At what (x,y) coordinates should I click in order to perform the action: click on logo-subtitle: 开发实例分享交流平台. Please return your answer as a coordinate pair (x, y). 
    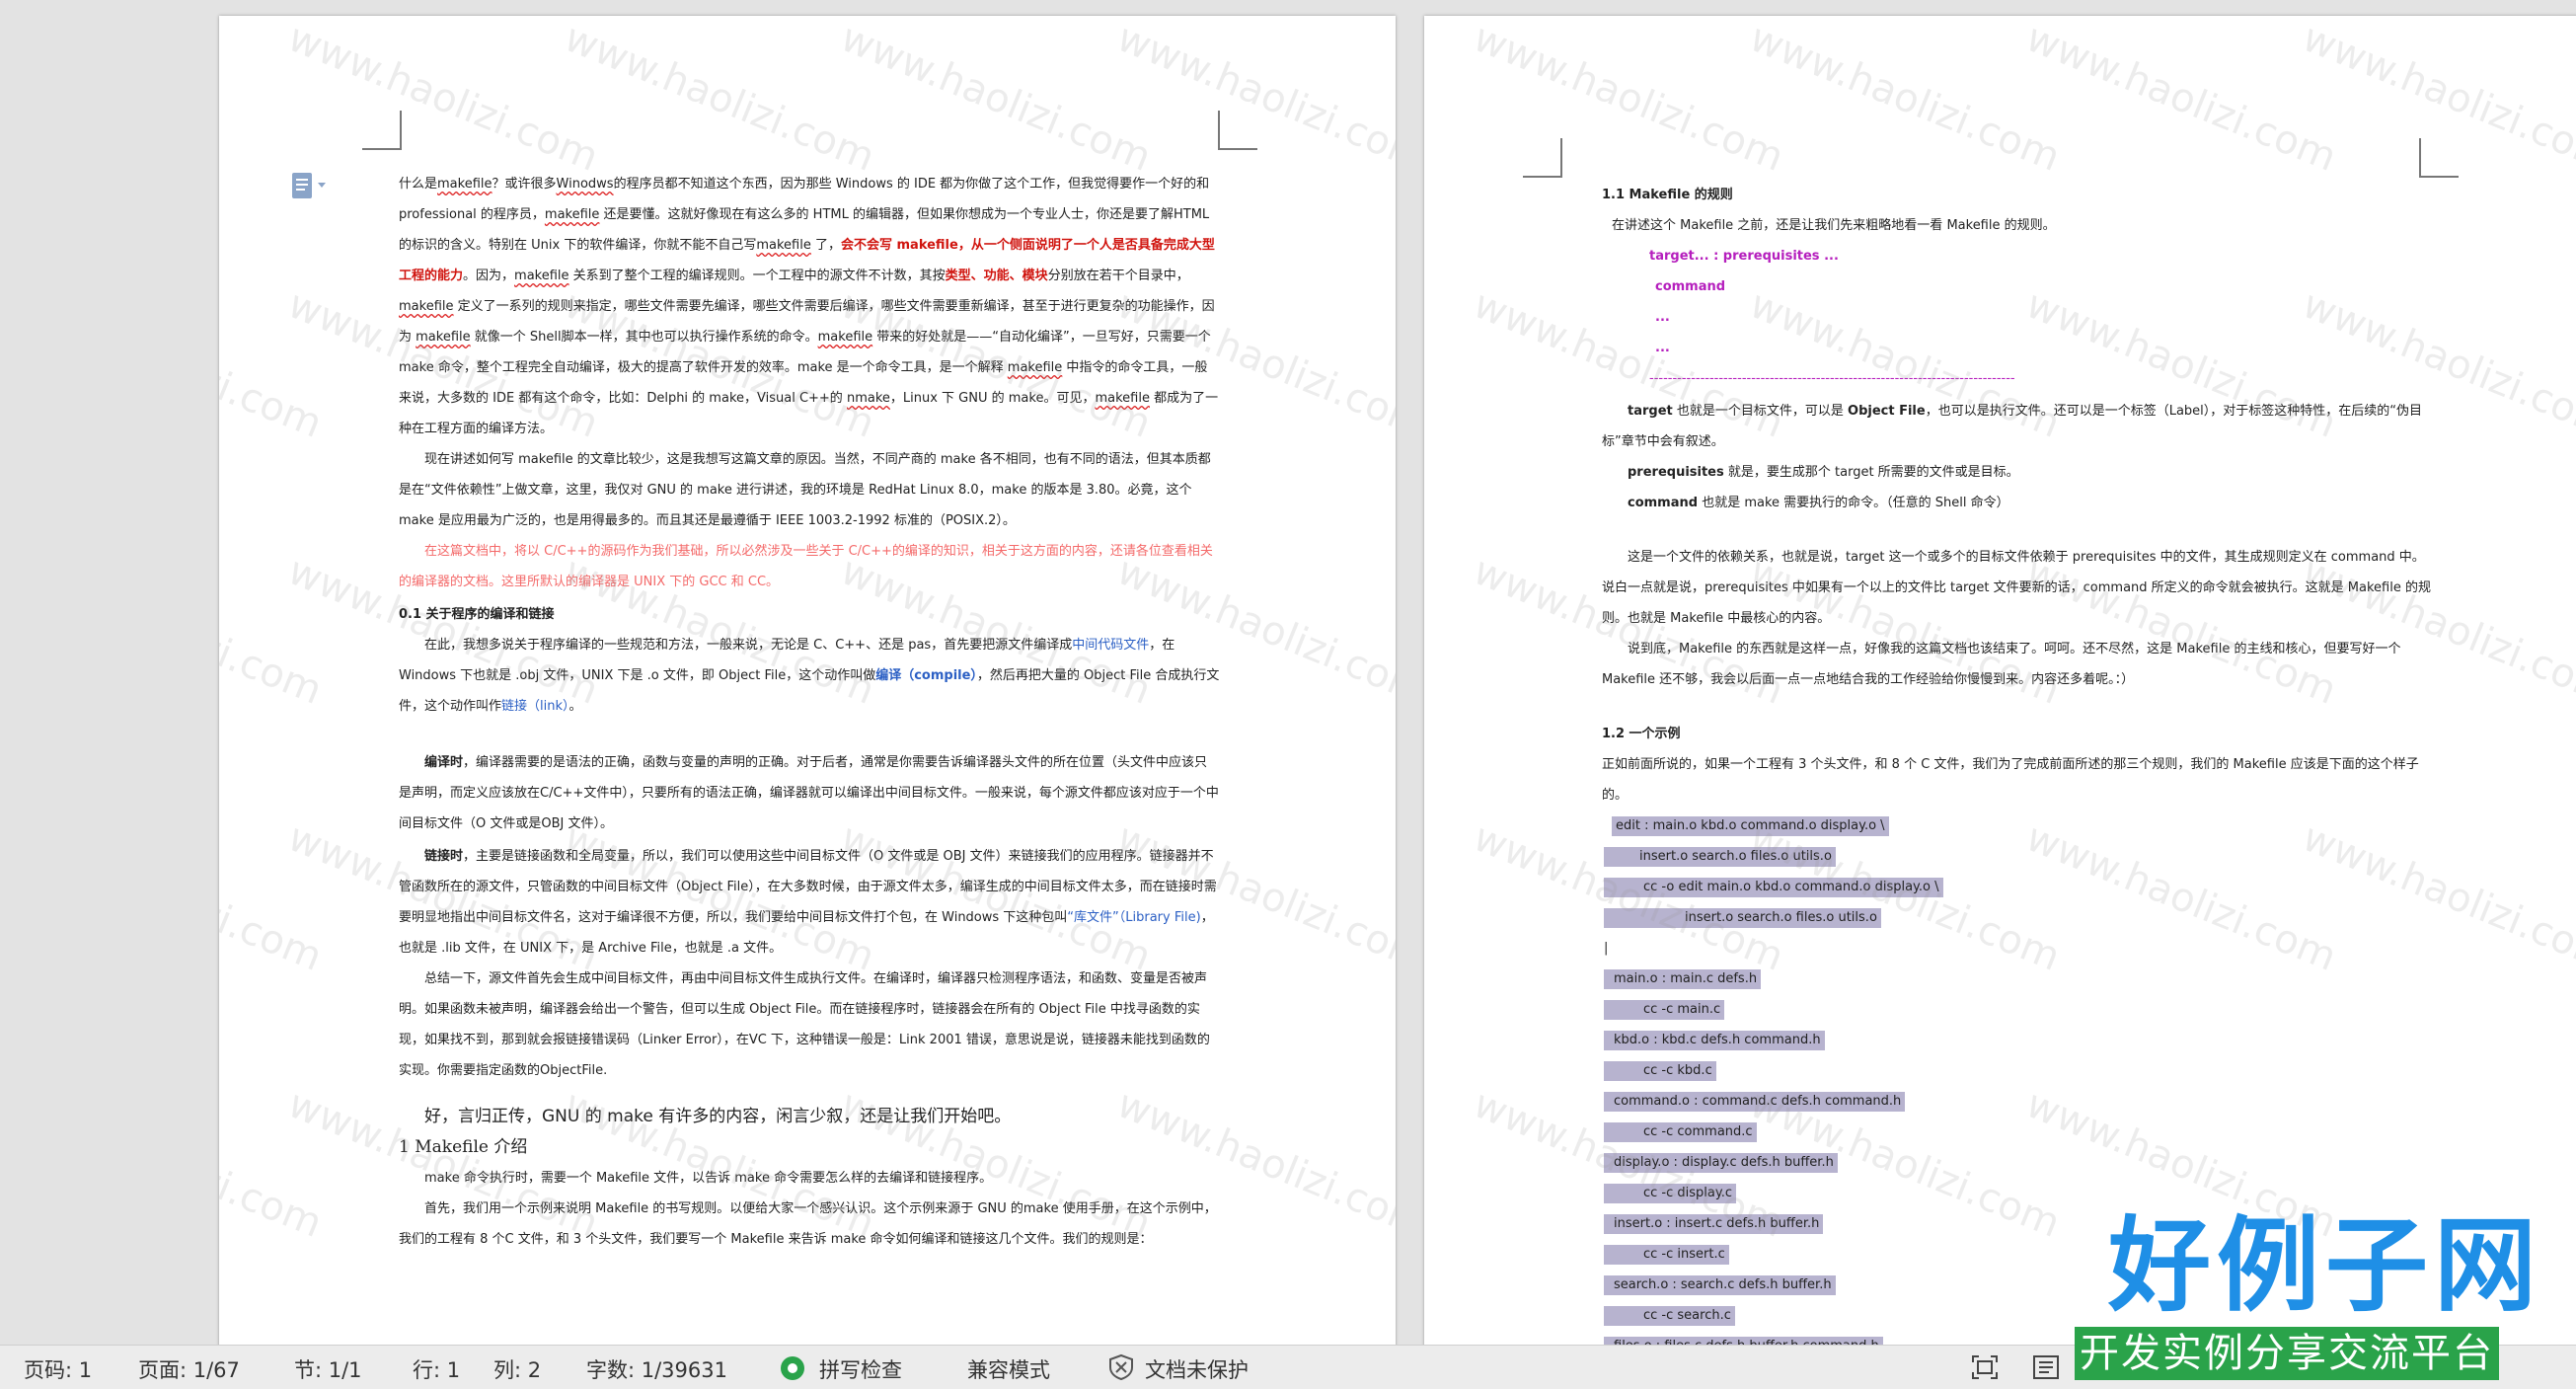
    Looking at the image, I should click on (2287, 1354).